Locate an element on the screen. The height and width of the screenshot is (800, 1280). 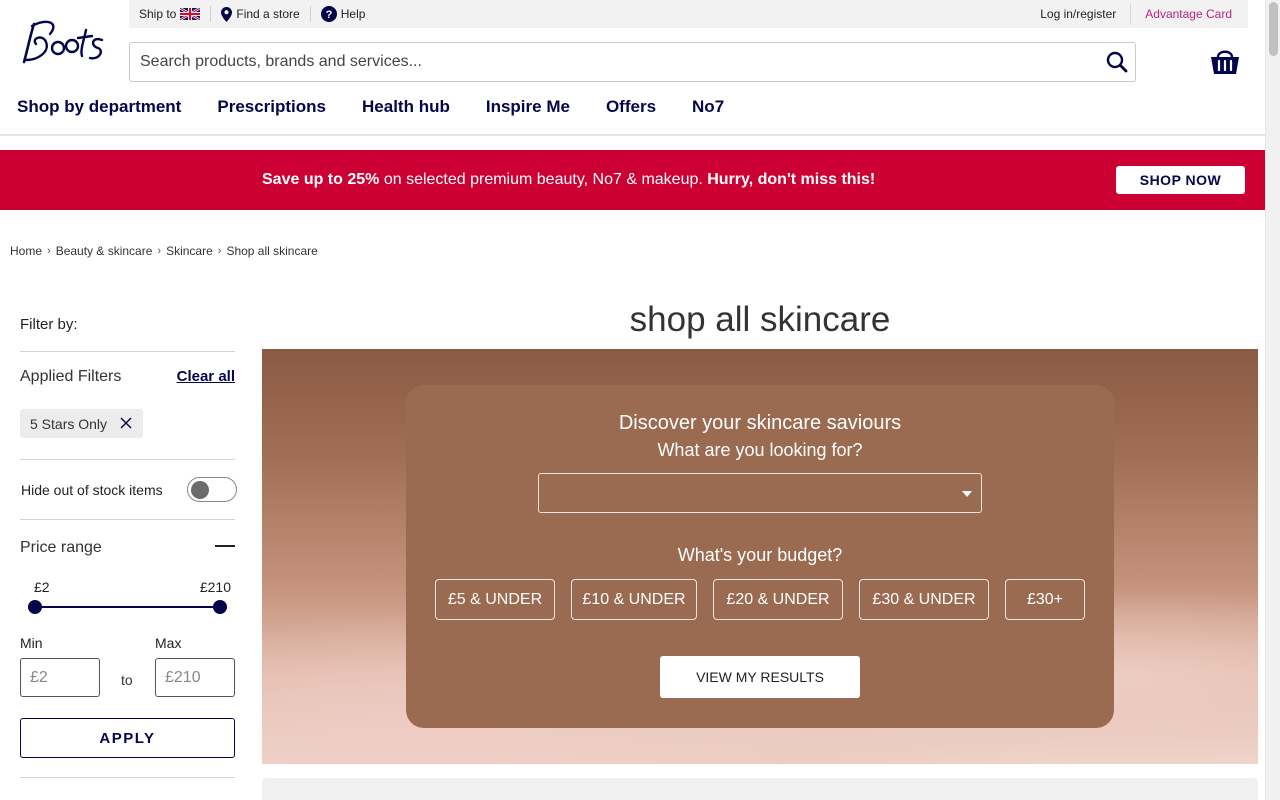
max-label: Max is located at coordinates (168, 643).